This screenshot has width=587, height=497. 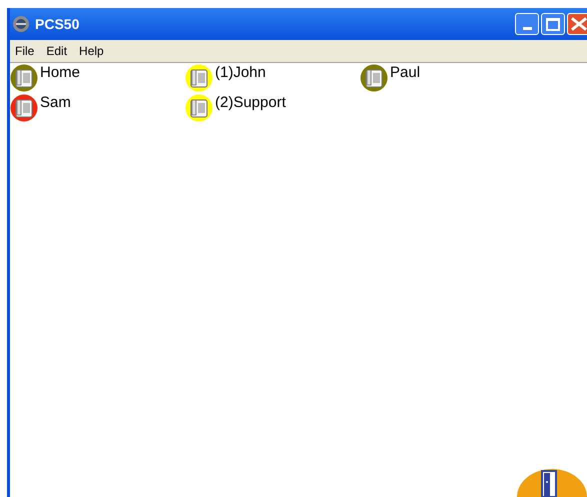 What do you see at coordinates (553, 24) in the screenshot?
I see `maximize-button` at bounding box center [553, 24].